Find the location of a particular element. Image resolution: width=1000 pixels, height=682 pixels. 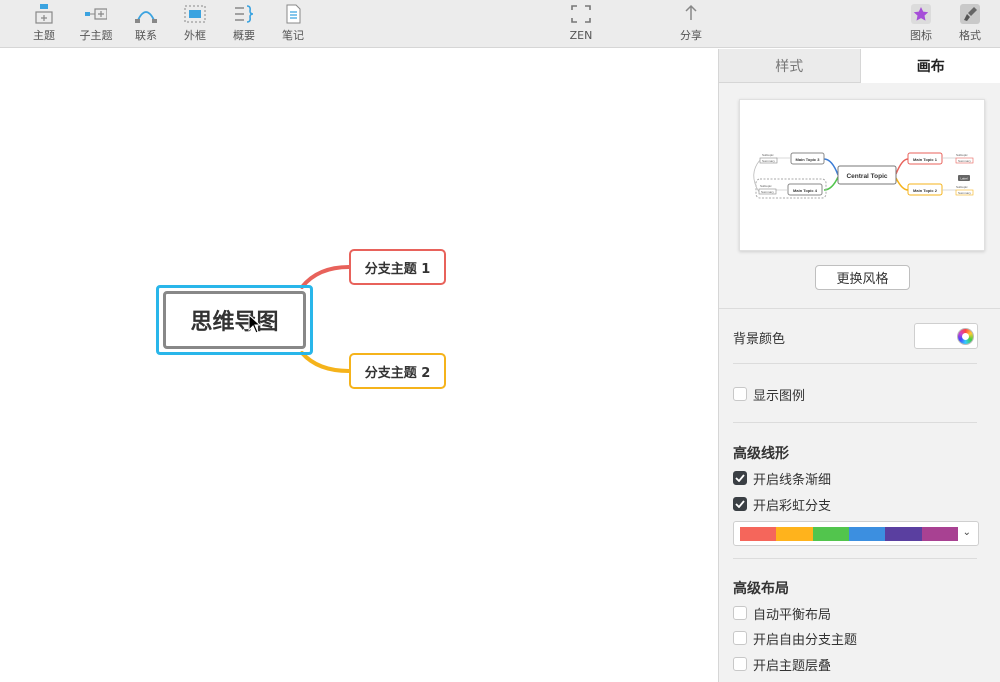

subtopic-icon is located at coordinates (96, 14).